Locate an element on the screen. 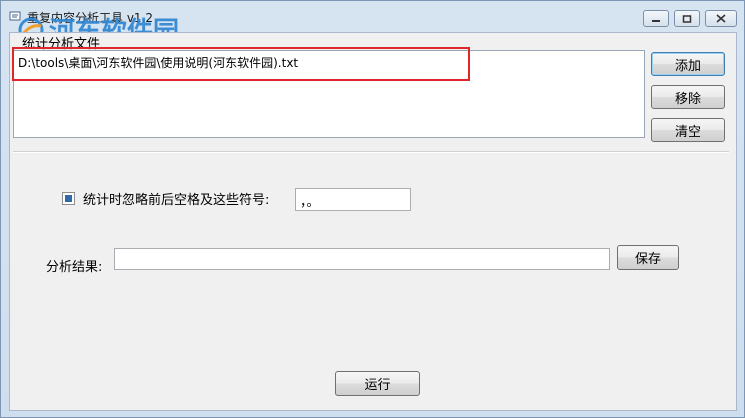 The height and width of the screenshot is (418, 745). divider is located at coordinates (371, 152).